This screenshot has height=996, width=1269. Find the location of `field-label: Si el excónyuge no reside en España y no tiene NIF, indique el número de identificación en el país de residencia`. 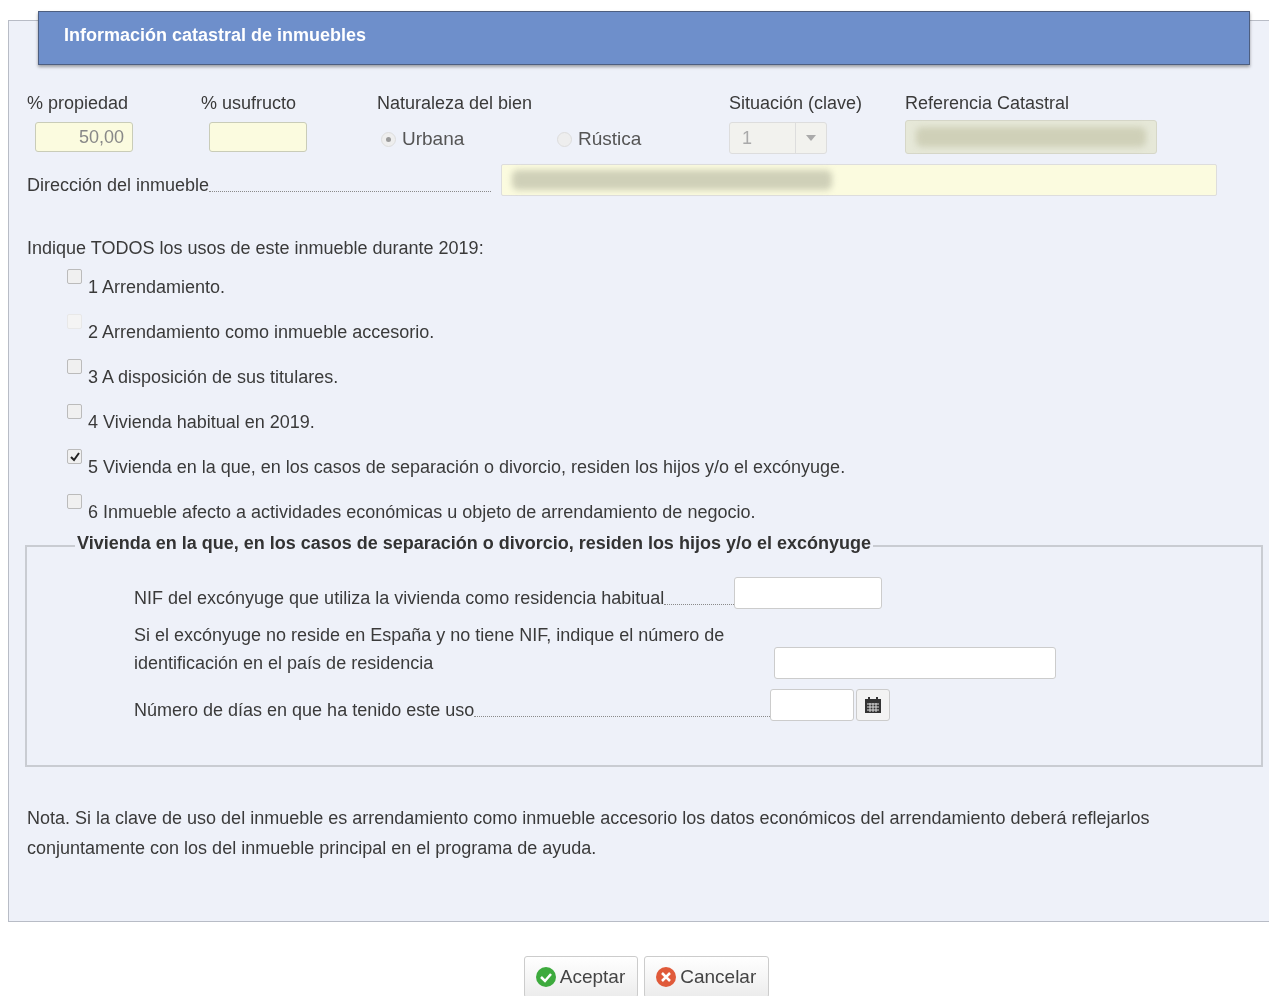

field-label: Si el excónyuge no reside en España y no tiene NIF, indique el número de identificación en el país de residencia is located at coordinates (430, 649).